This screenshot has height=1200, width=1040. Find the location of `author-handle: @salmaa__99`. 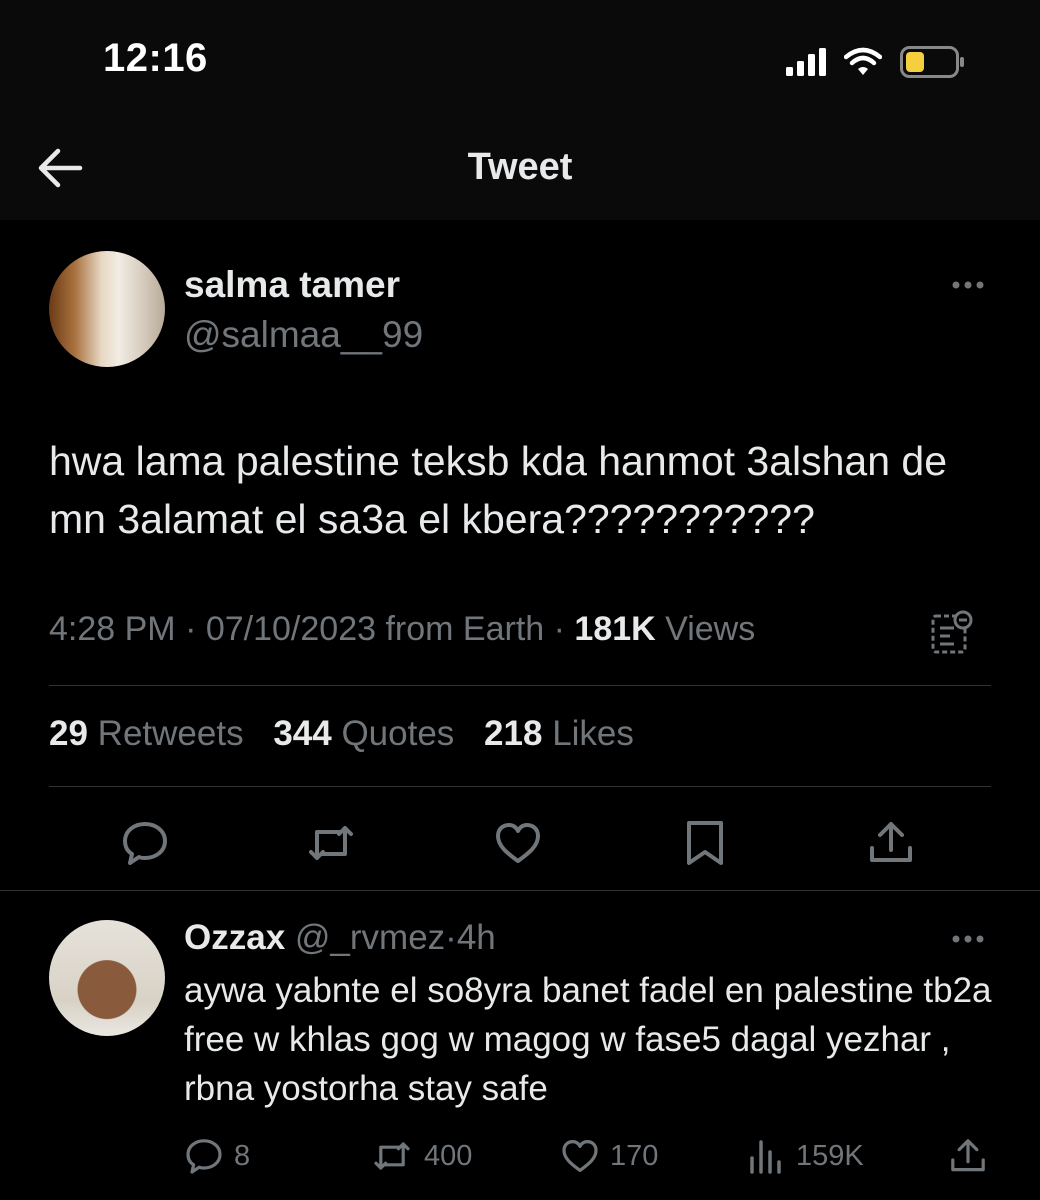

author-handle: @salmaa__99 is located at coordinates (303, 335).